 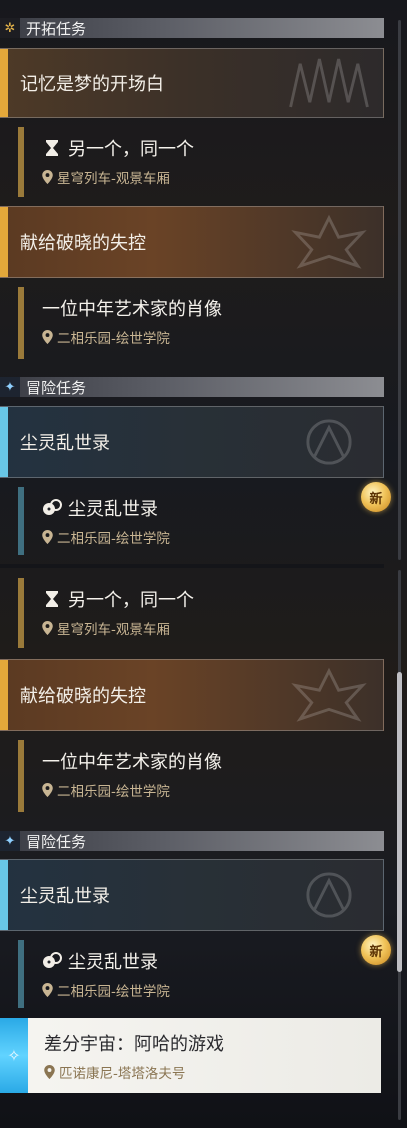 I want to click on mission-card-dust: 尘灵乱世录, so click(x=192, y=442).